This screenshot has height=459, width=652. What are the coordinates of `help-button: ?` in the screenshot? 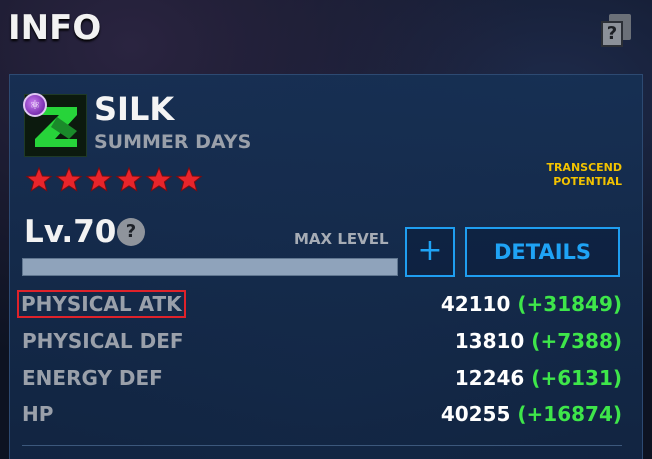 It's located at (616, 31).